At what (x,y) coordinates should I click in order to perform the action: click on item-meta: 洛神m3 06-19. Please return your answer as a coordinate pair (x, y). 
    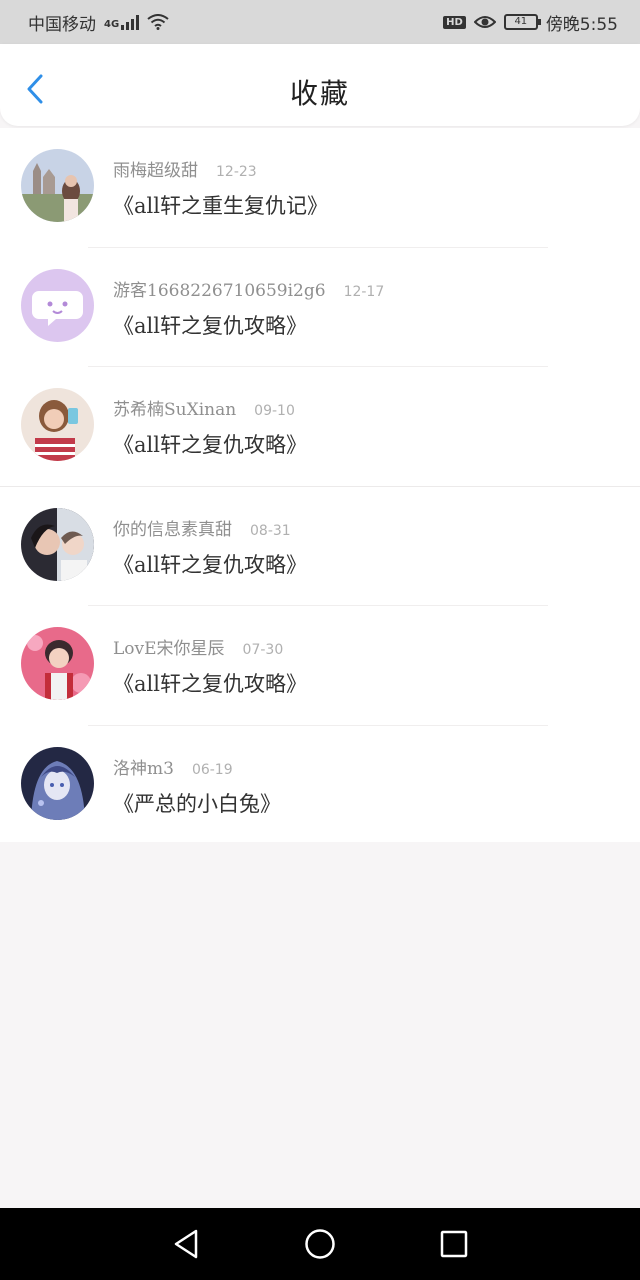
    Looking at the image, I should click on (173, 766).